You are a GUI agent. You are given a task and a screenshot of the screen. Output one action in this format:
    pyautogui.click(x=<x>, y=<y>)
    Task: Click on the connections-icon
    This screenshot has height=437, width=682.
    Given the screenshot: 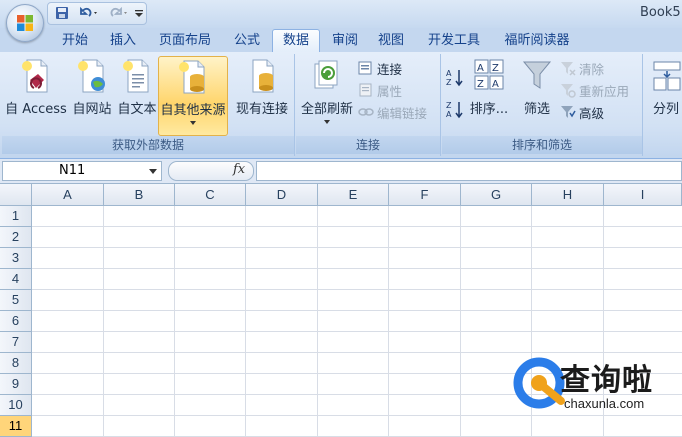 What is the action you would take?
    pyautogui.click(x=365, y=68)
    